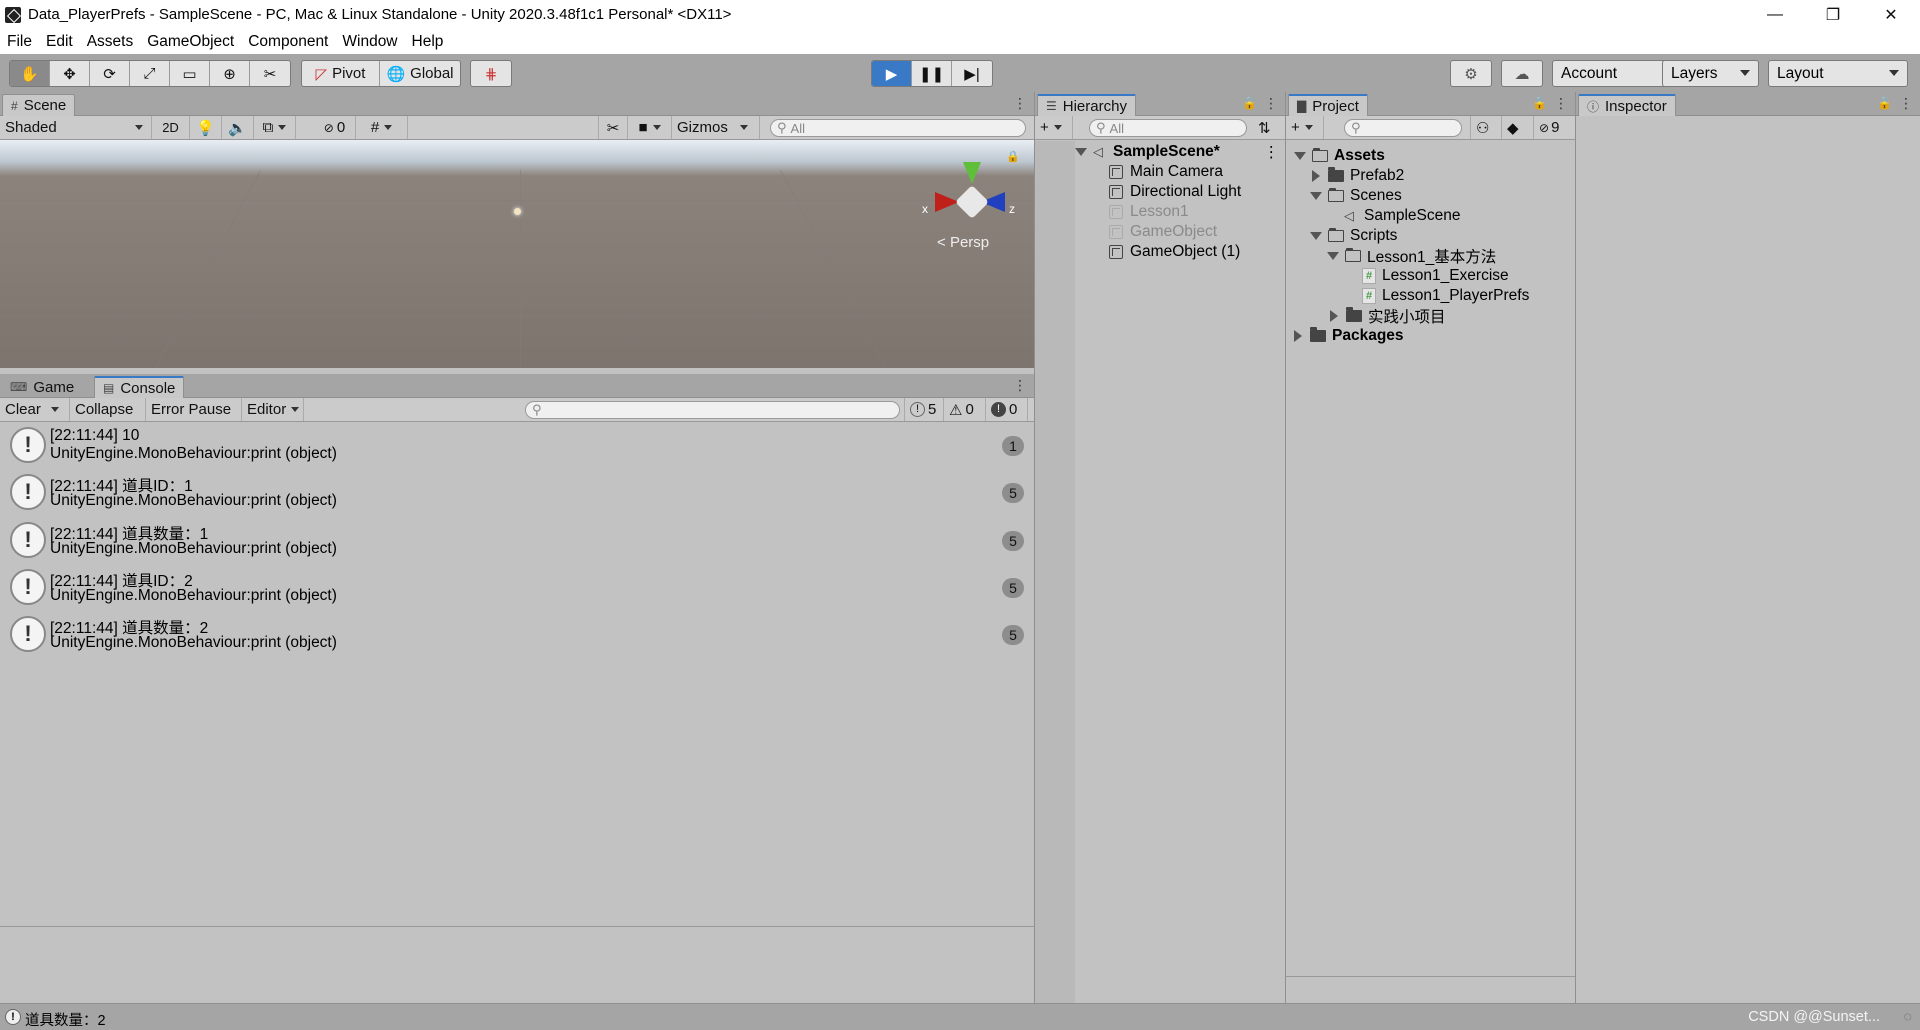  Describe the element at coordinates (1180, 152) in the screenshot. I see `scene-root-item: ◁ SampleScene* ⋮` at that location.